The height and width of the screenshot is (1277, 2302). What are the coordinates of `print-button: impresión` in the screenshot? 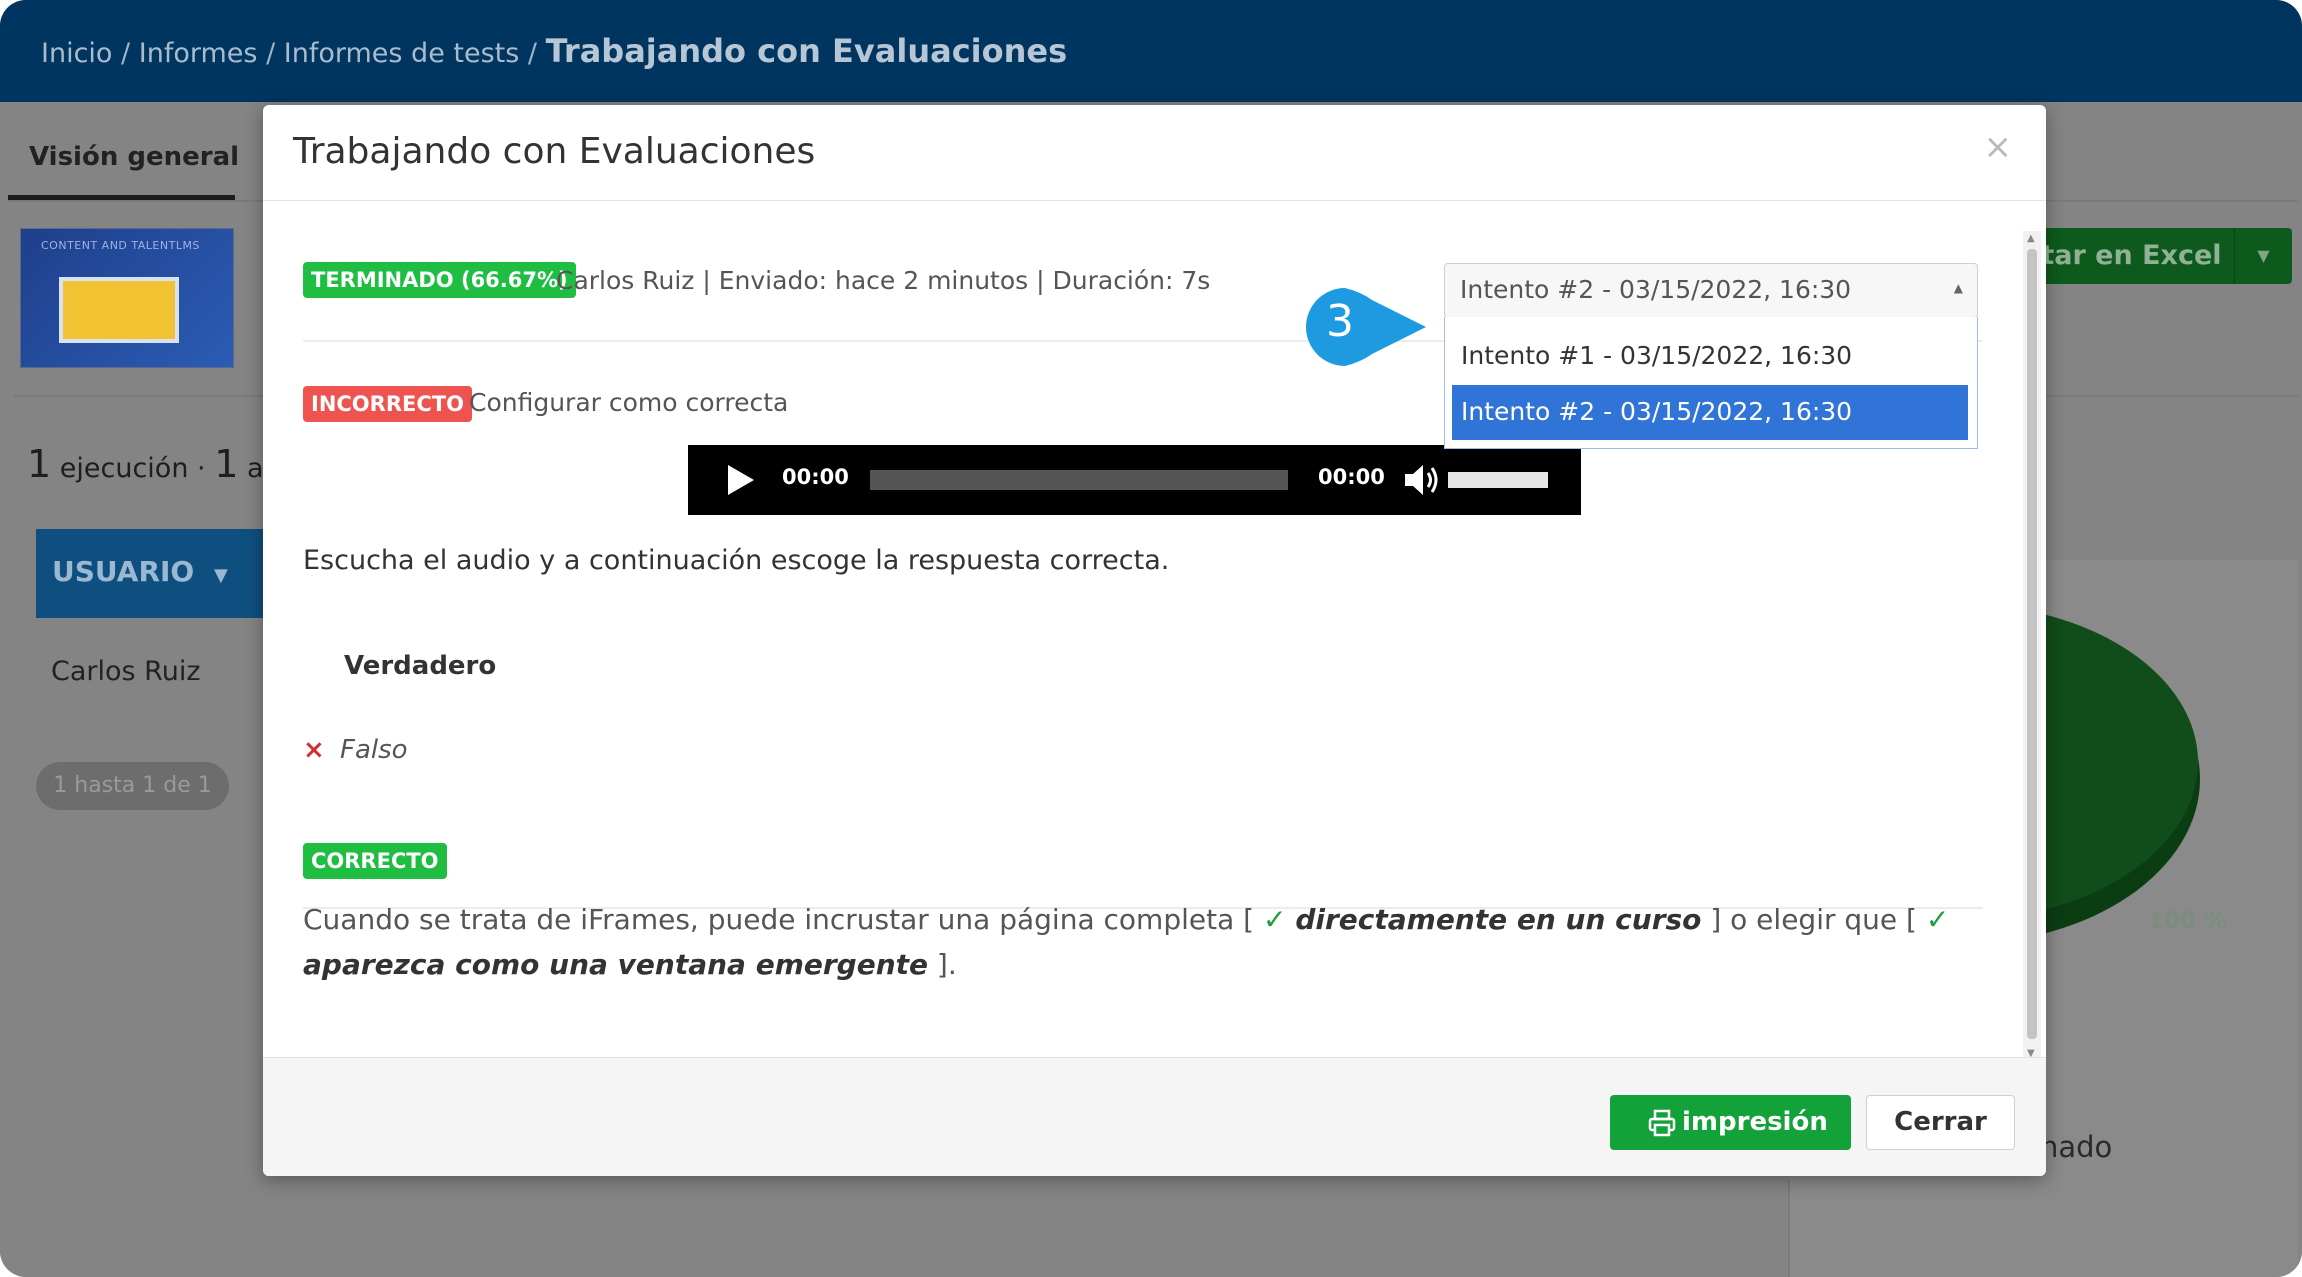 It's located at (1730, 1122).